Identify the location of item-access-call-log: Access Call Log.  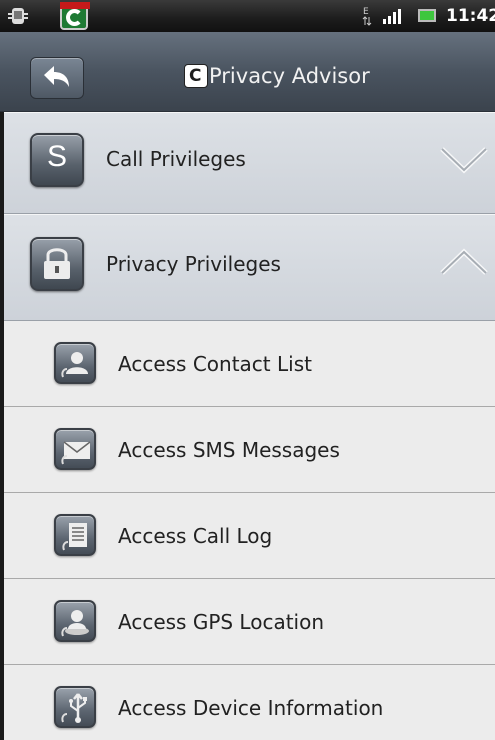
(247, 536).